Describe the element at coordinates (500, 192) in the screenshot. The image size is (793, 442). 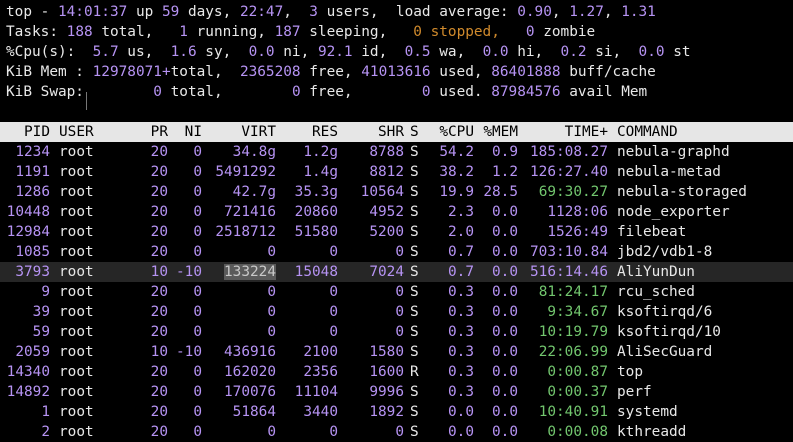
I see `process-mem: 28.5` at that location.